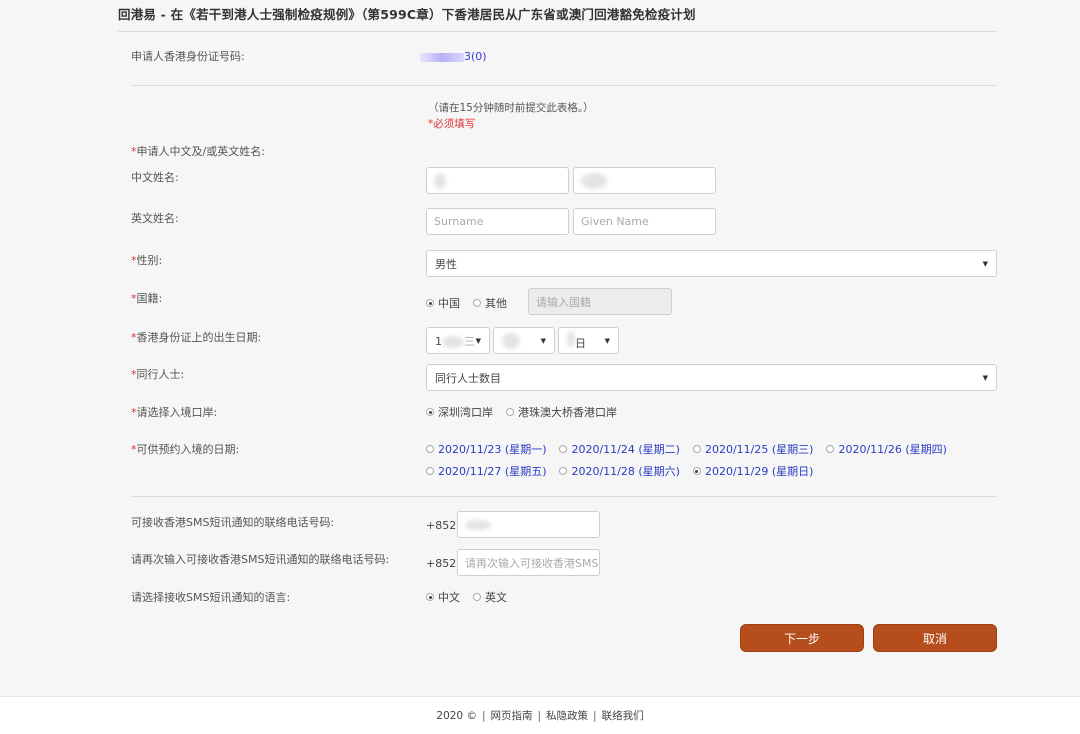 This screenshot has width=1080, height=734. What do you see at coordinates (155, 218) in the screenshot?
I see `english-name-label: 英文姓名:` at bounding box center [155, 218].